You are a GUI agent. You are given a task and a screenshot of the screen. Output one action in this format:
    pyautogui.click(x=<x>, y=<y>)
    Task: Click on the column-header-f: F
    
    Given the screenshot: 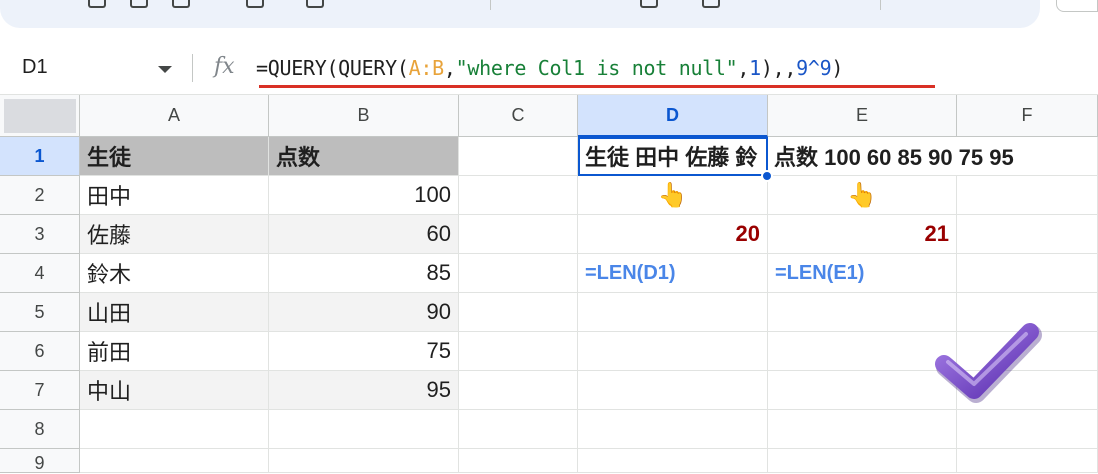 What is the action you would take?
    pyautogui.click(x=1027, y=116)
    